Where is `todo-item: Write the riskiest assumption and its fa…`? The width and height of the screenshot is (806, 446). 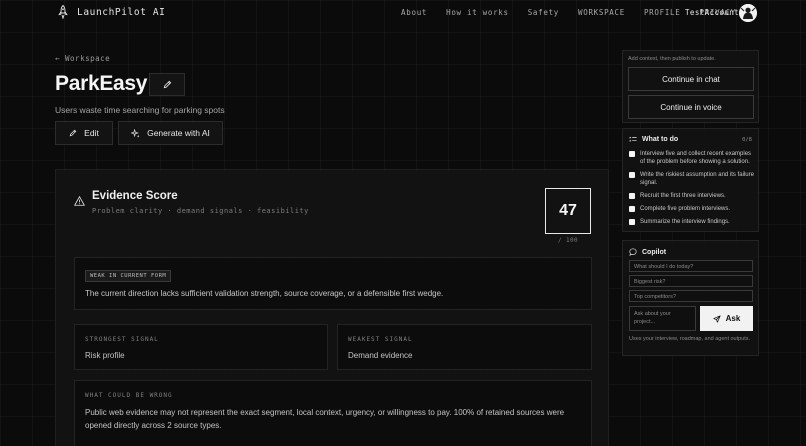
todo-item: Write the riskiest assumption and its fa… is located at coordinates (693, 179).